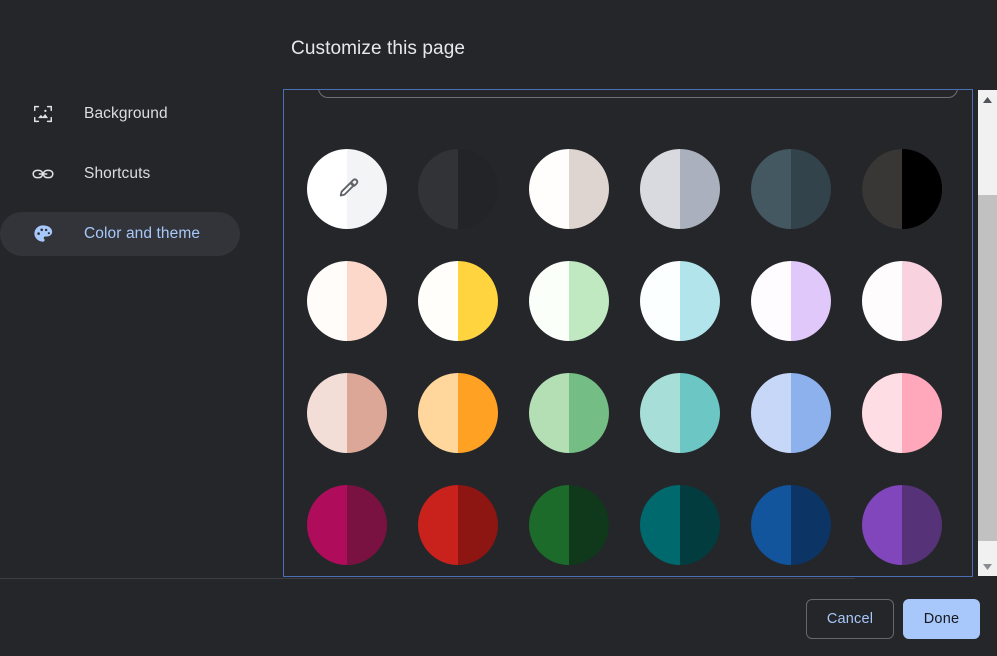 The height and width of the screenshot is (656, 997). I want to click on palette-icon, so click(43, 234).